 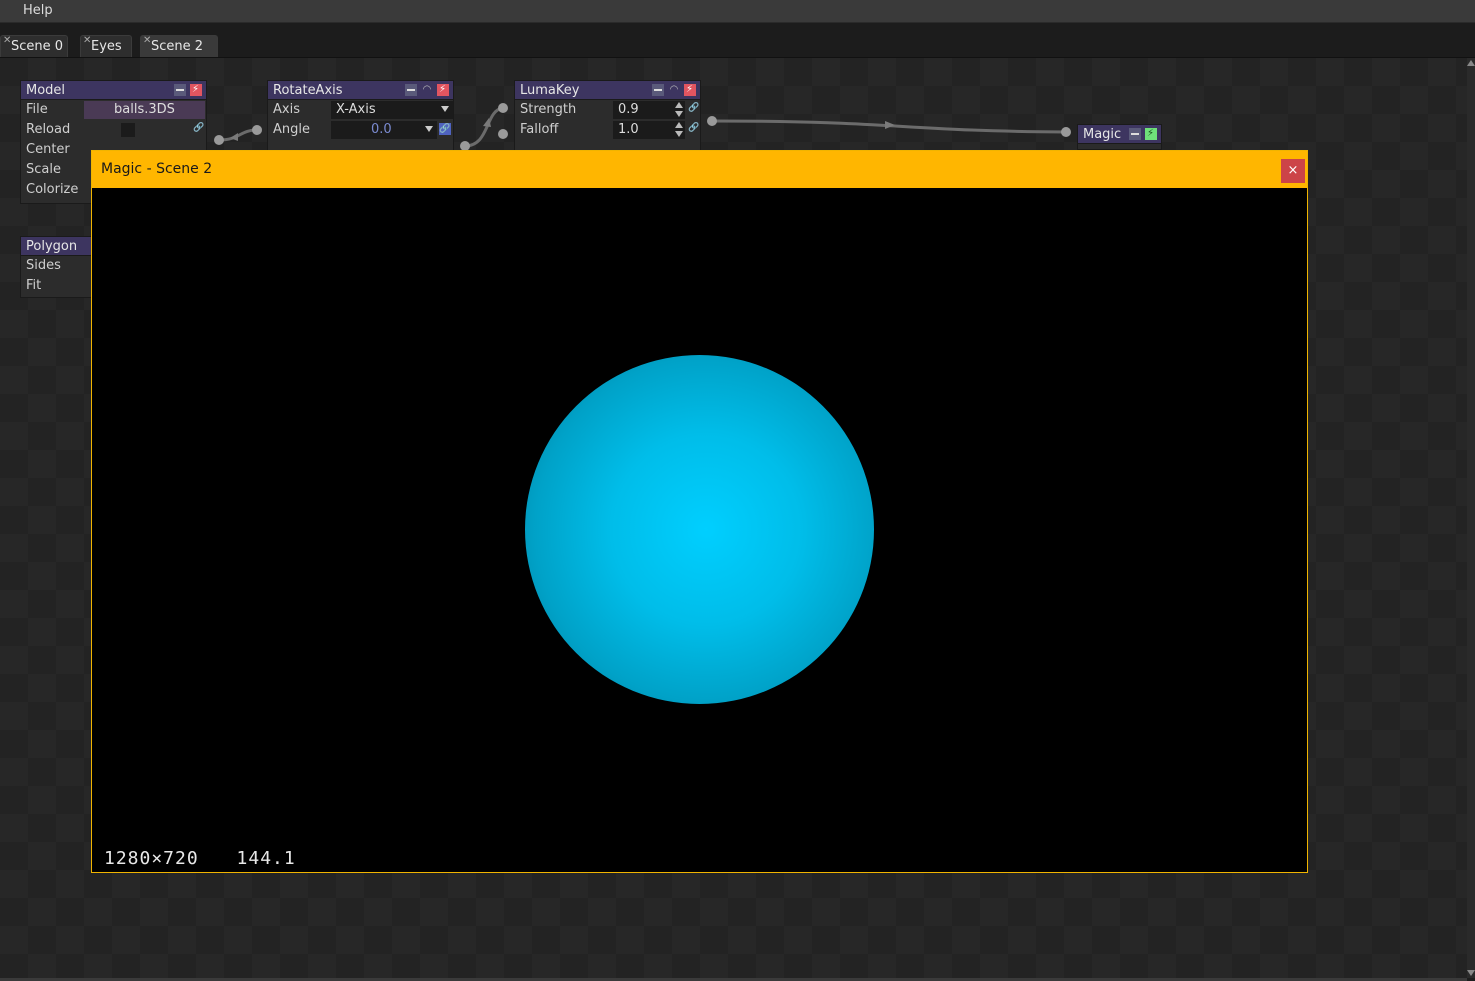 I want to click on node-title: Polygon, so click(x=52, y=246).